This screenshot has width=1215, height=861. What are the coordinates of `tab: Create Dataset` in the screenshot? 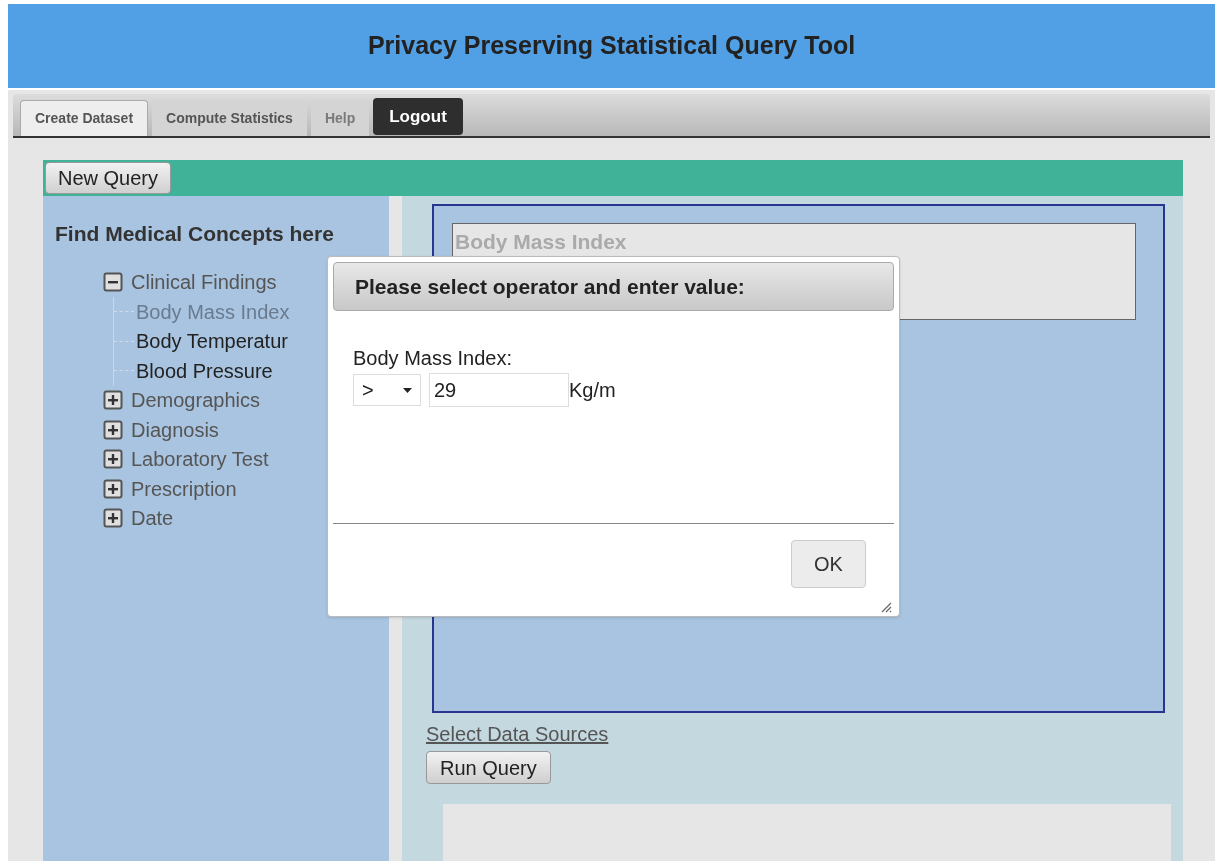 It's located at (84, 118).